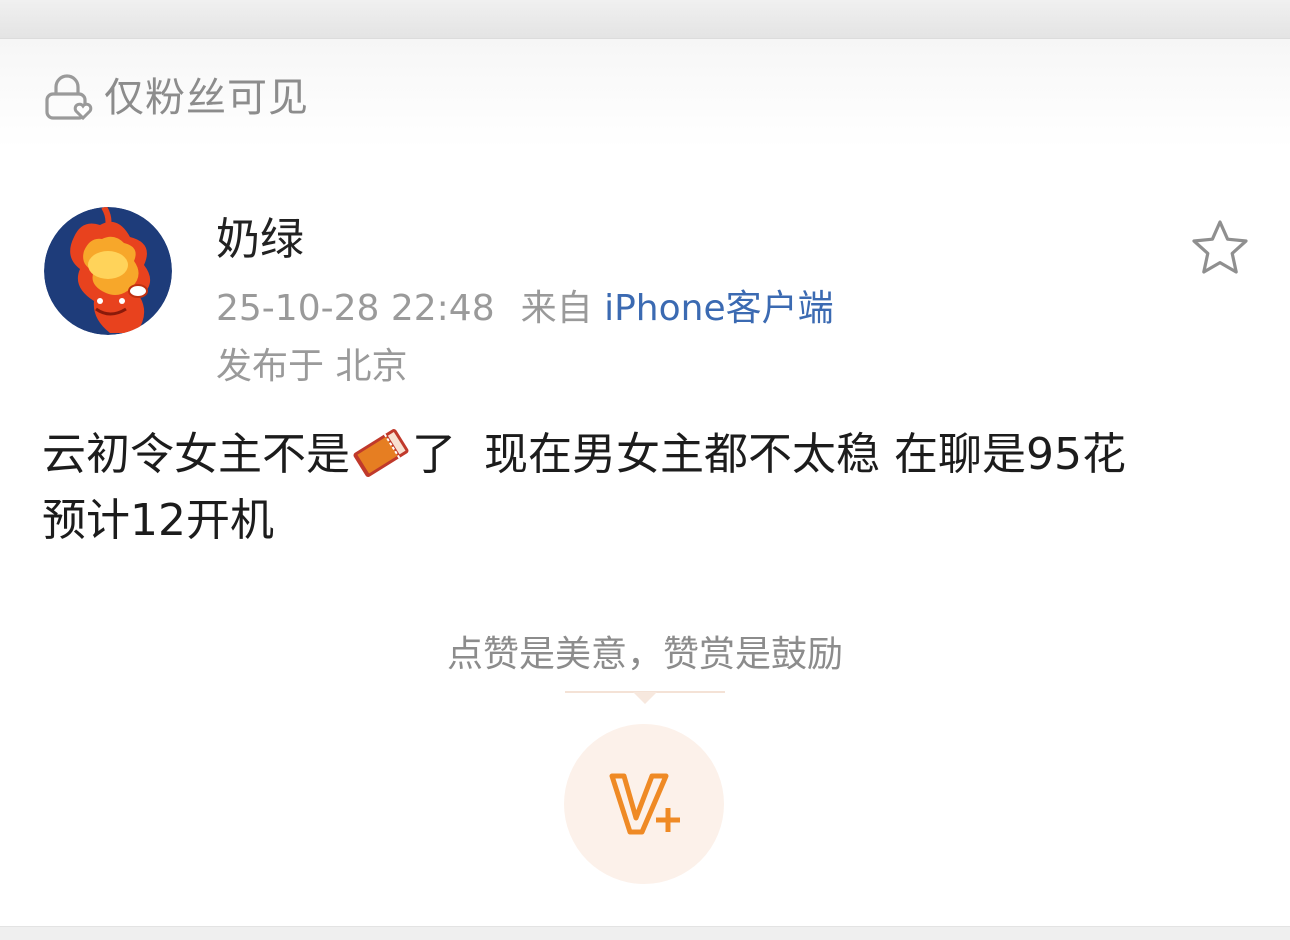  What do you see at coordinates (719, 308) in the screenshot?
I see `source-client-link: iPhone客户端` at bounding box center [719, 308].